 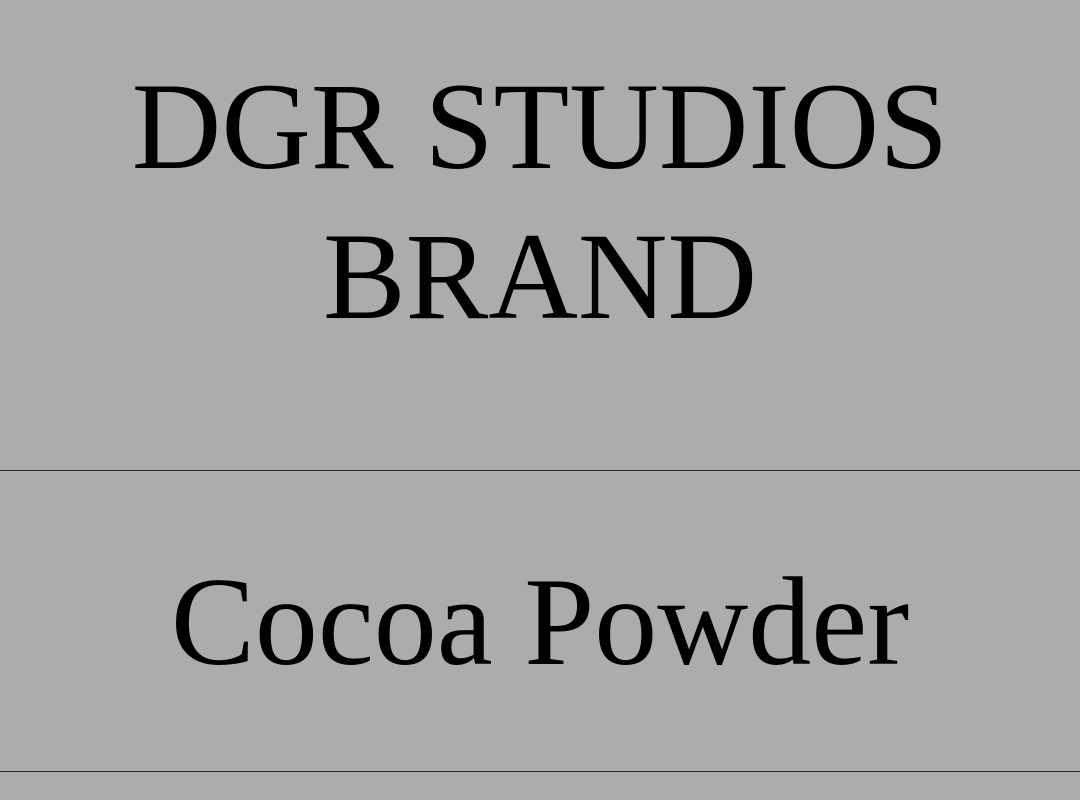 What do you see at coordinates (540, 470) in the screenshot?
I see `top-divider` at bounding box center [540, 470].